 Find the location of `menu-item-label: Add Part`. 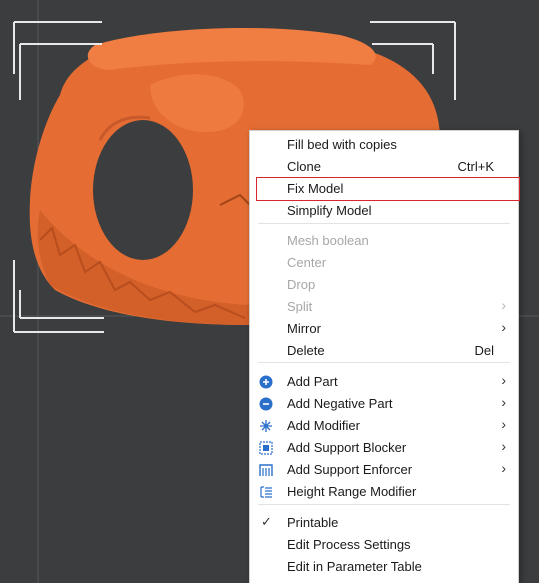

menu-item-label: Add Part is located at coordinates (312, 381).